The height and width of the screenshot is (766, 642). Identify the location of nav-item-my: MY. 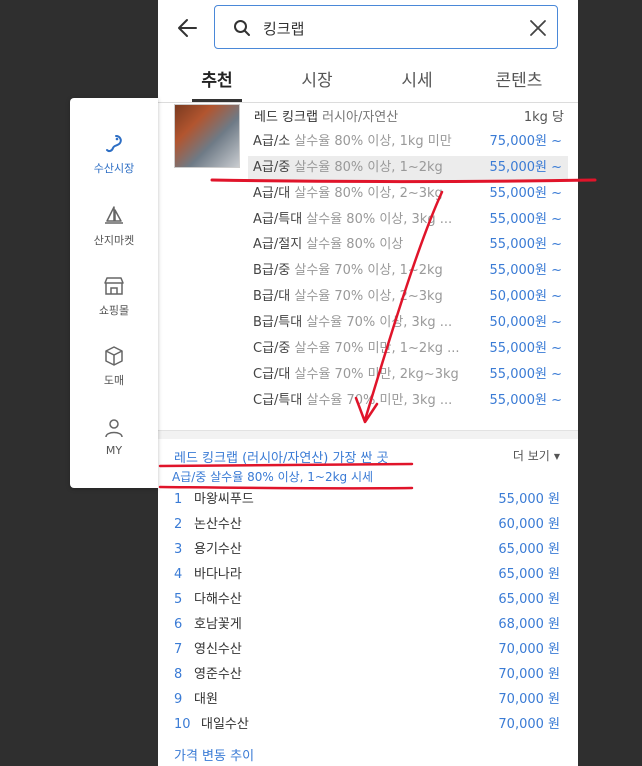
(114, 440).